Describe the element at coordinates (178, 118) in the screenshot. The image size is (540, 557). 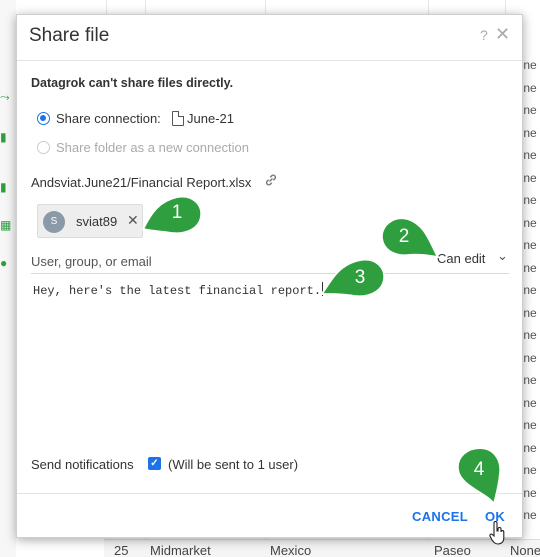
I see `file-icon` at that location.